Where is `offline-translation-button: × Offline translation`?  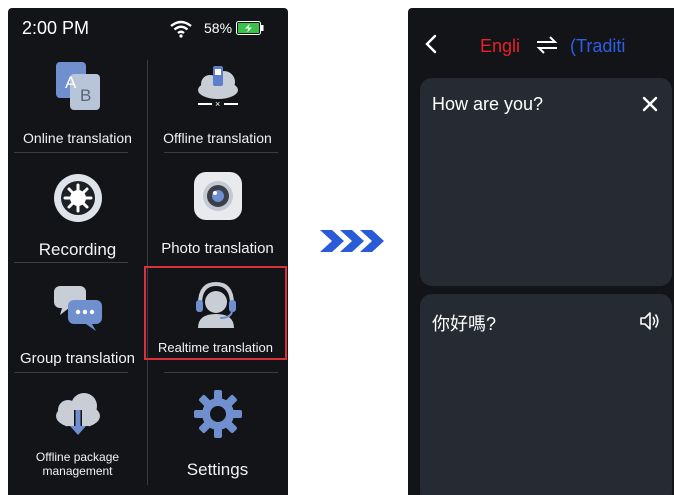 offline-translation-button: × Offline translation is located at coordinates (217, 107).